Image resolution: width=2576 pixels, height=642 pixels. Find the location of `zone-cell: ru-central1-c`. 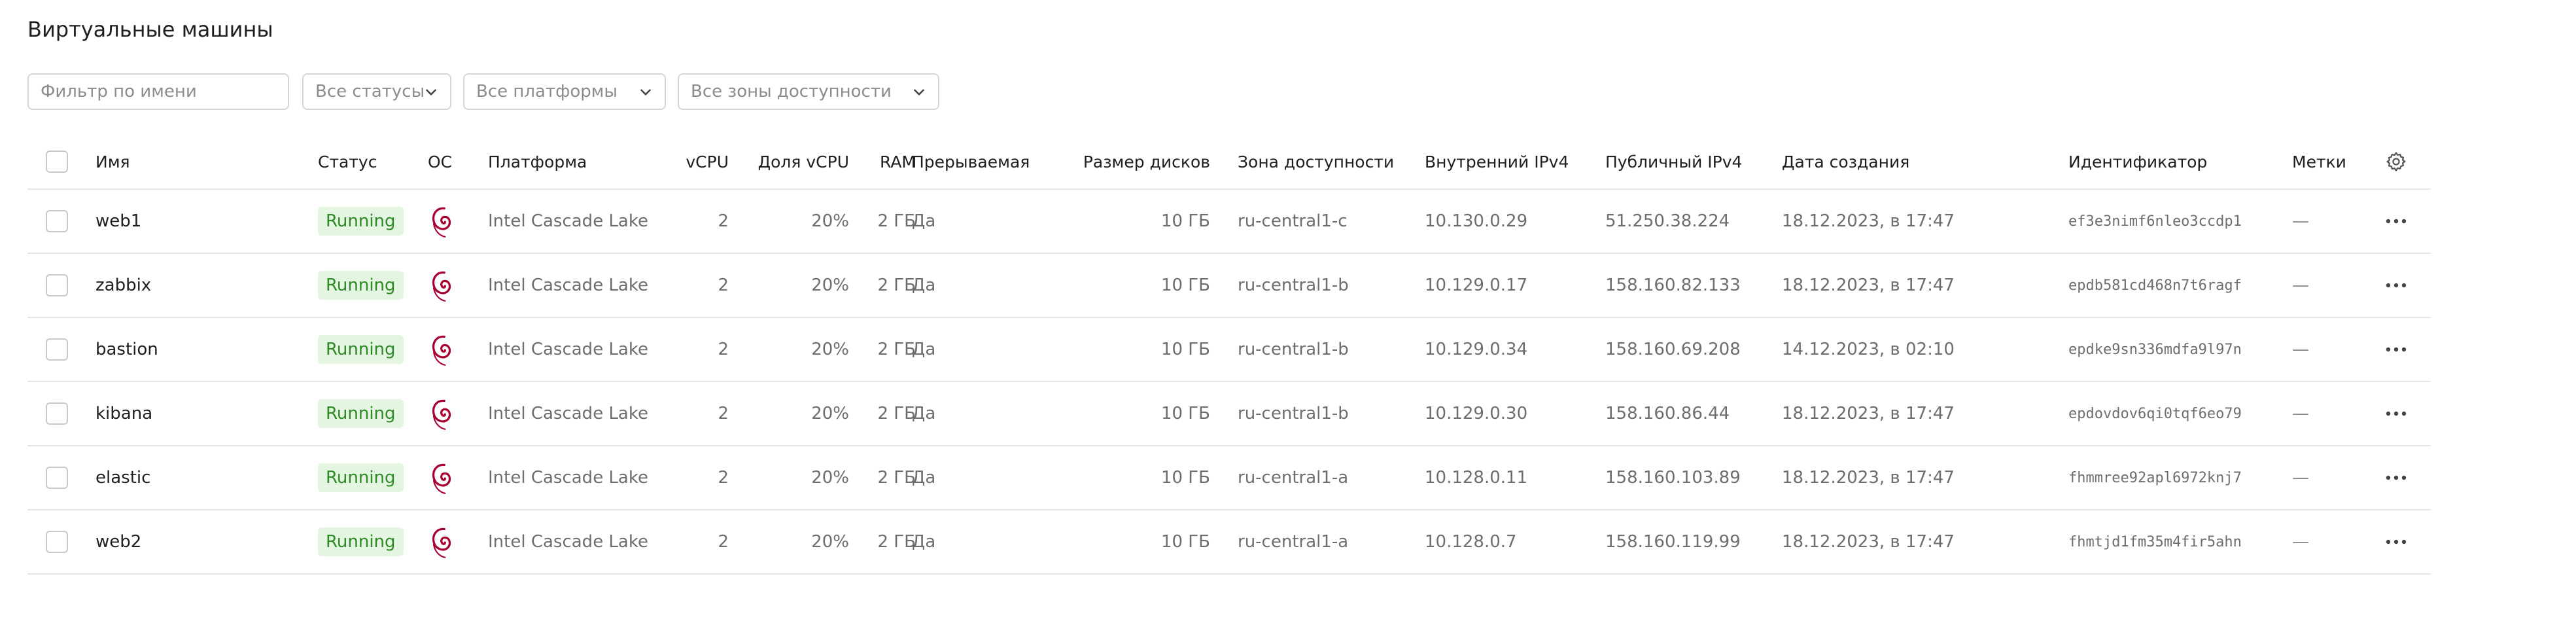

zone-cell: ru-central1-c is located at coordinates (1293, 221).